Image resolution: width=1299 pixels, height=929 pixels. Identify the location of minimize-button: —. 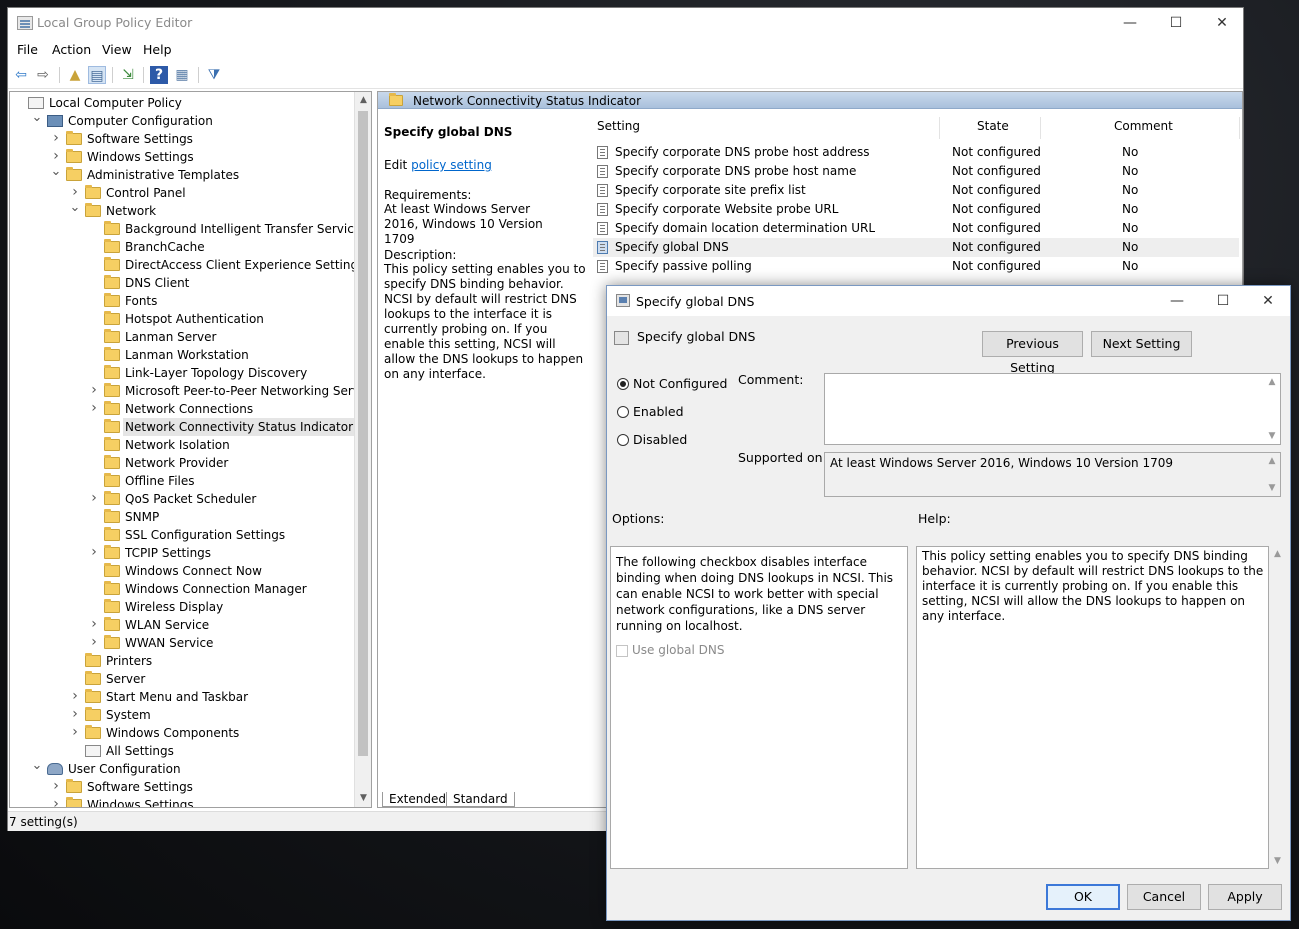
(1130, 23).